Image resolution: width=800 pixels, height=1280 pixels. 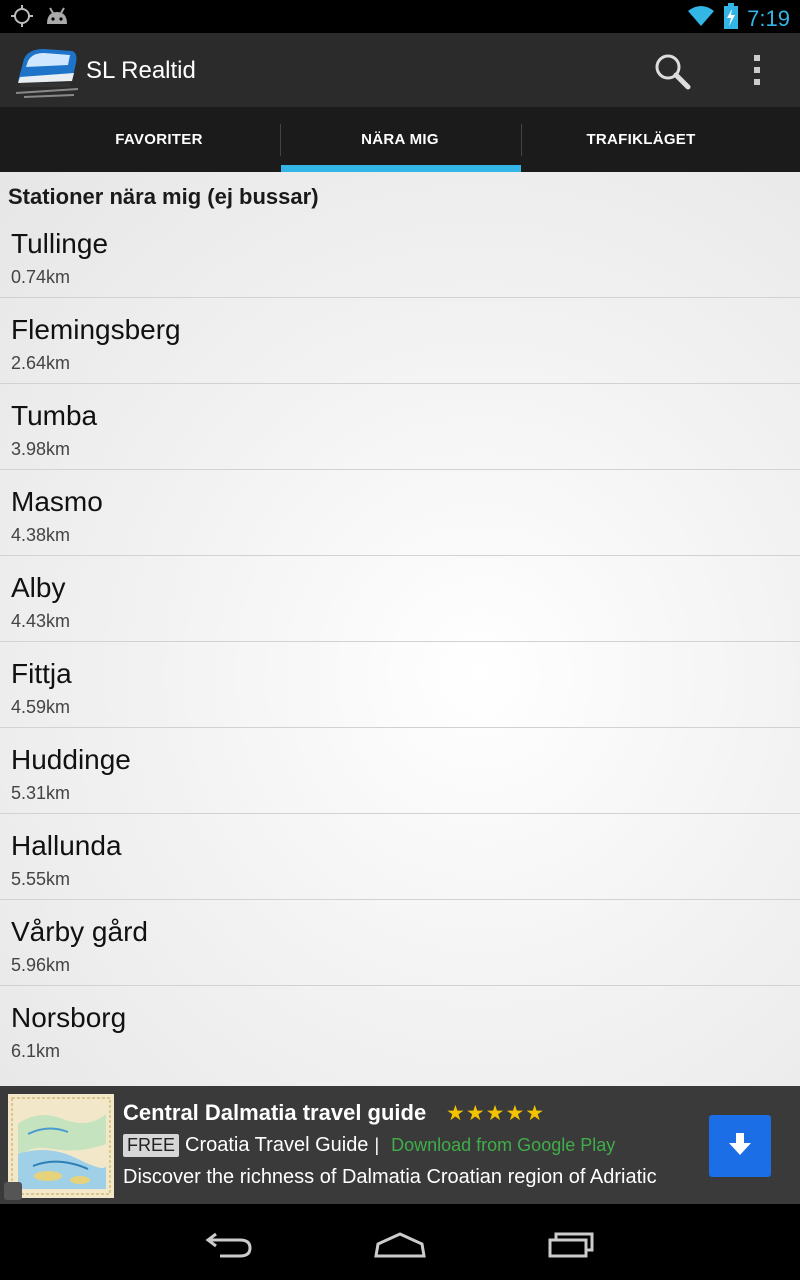 What do you see at coordinates (41, 535) in the screenshot?
I see `station-distance: 4.38km` at bounding box center [41, 535].